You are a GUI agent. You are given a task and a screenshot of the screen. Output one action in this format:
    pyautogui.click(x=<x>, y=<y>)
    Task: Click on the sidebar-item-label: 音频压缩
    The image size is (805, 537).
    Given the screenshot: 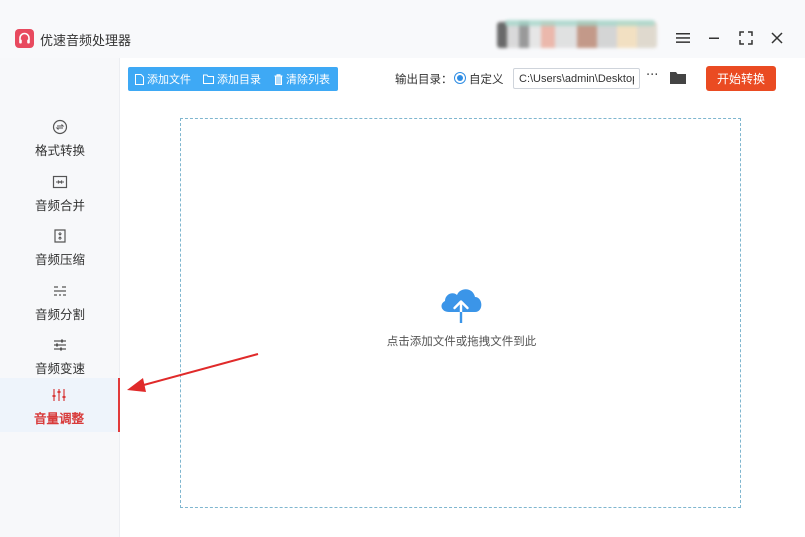 What is the action you would take?
    pyautogui.click(x=59, y=259)
    